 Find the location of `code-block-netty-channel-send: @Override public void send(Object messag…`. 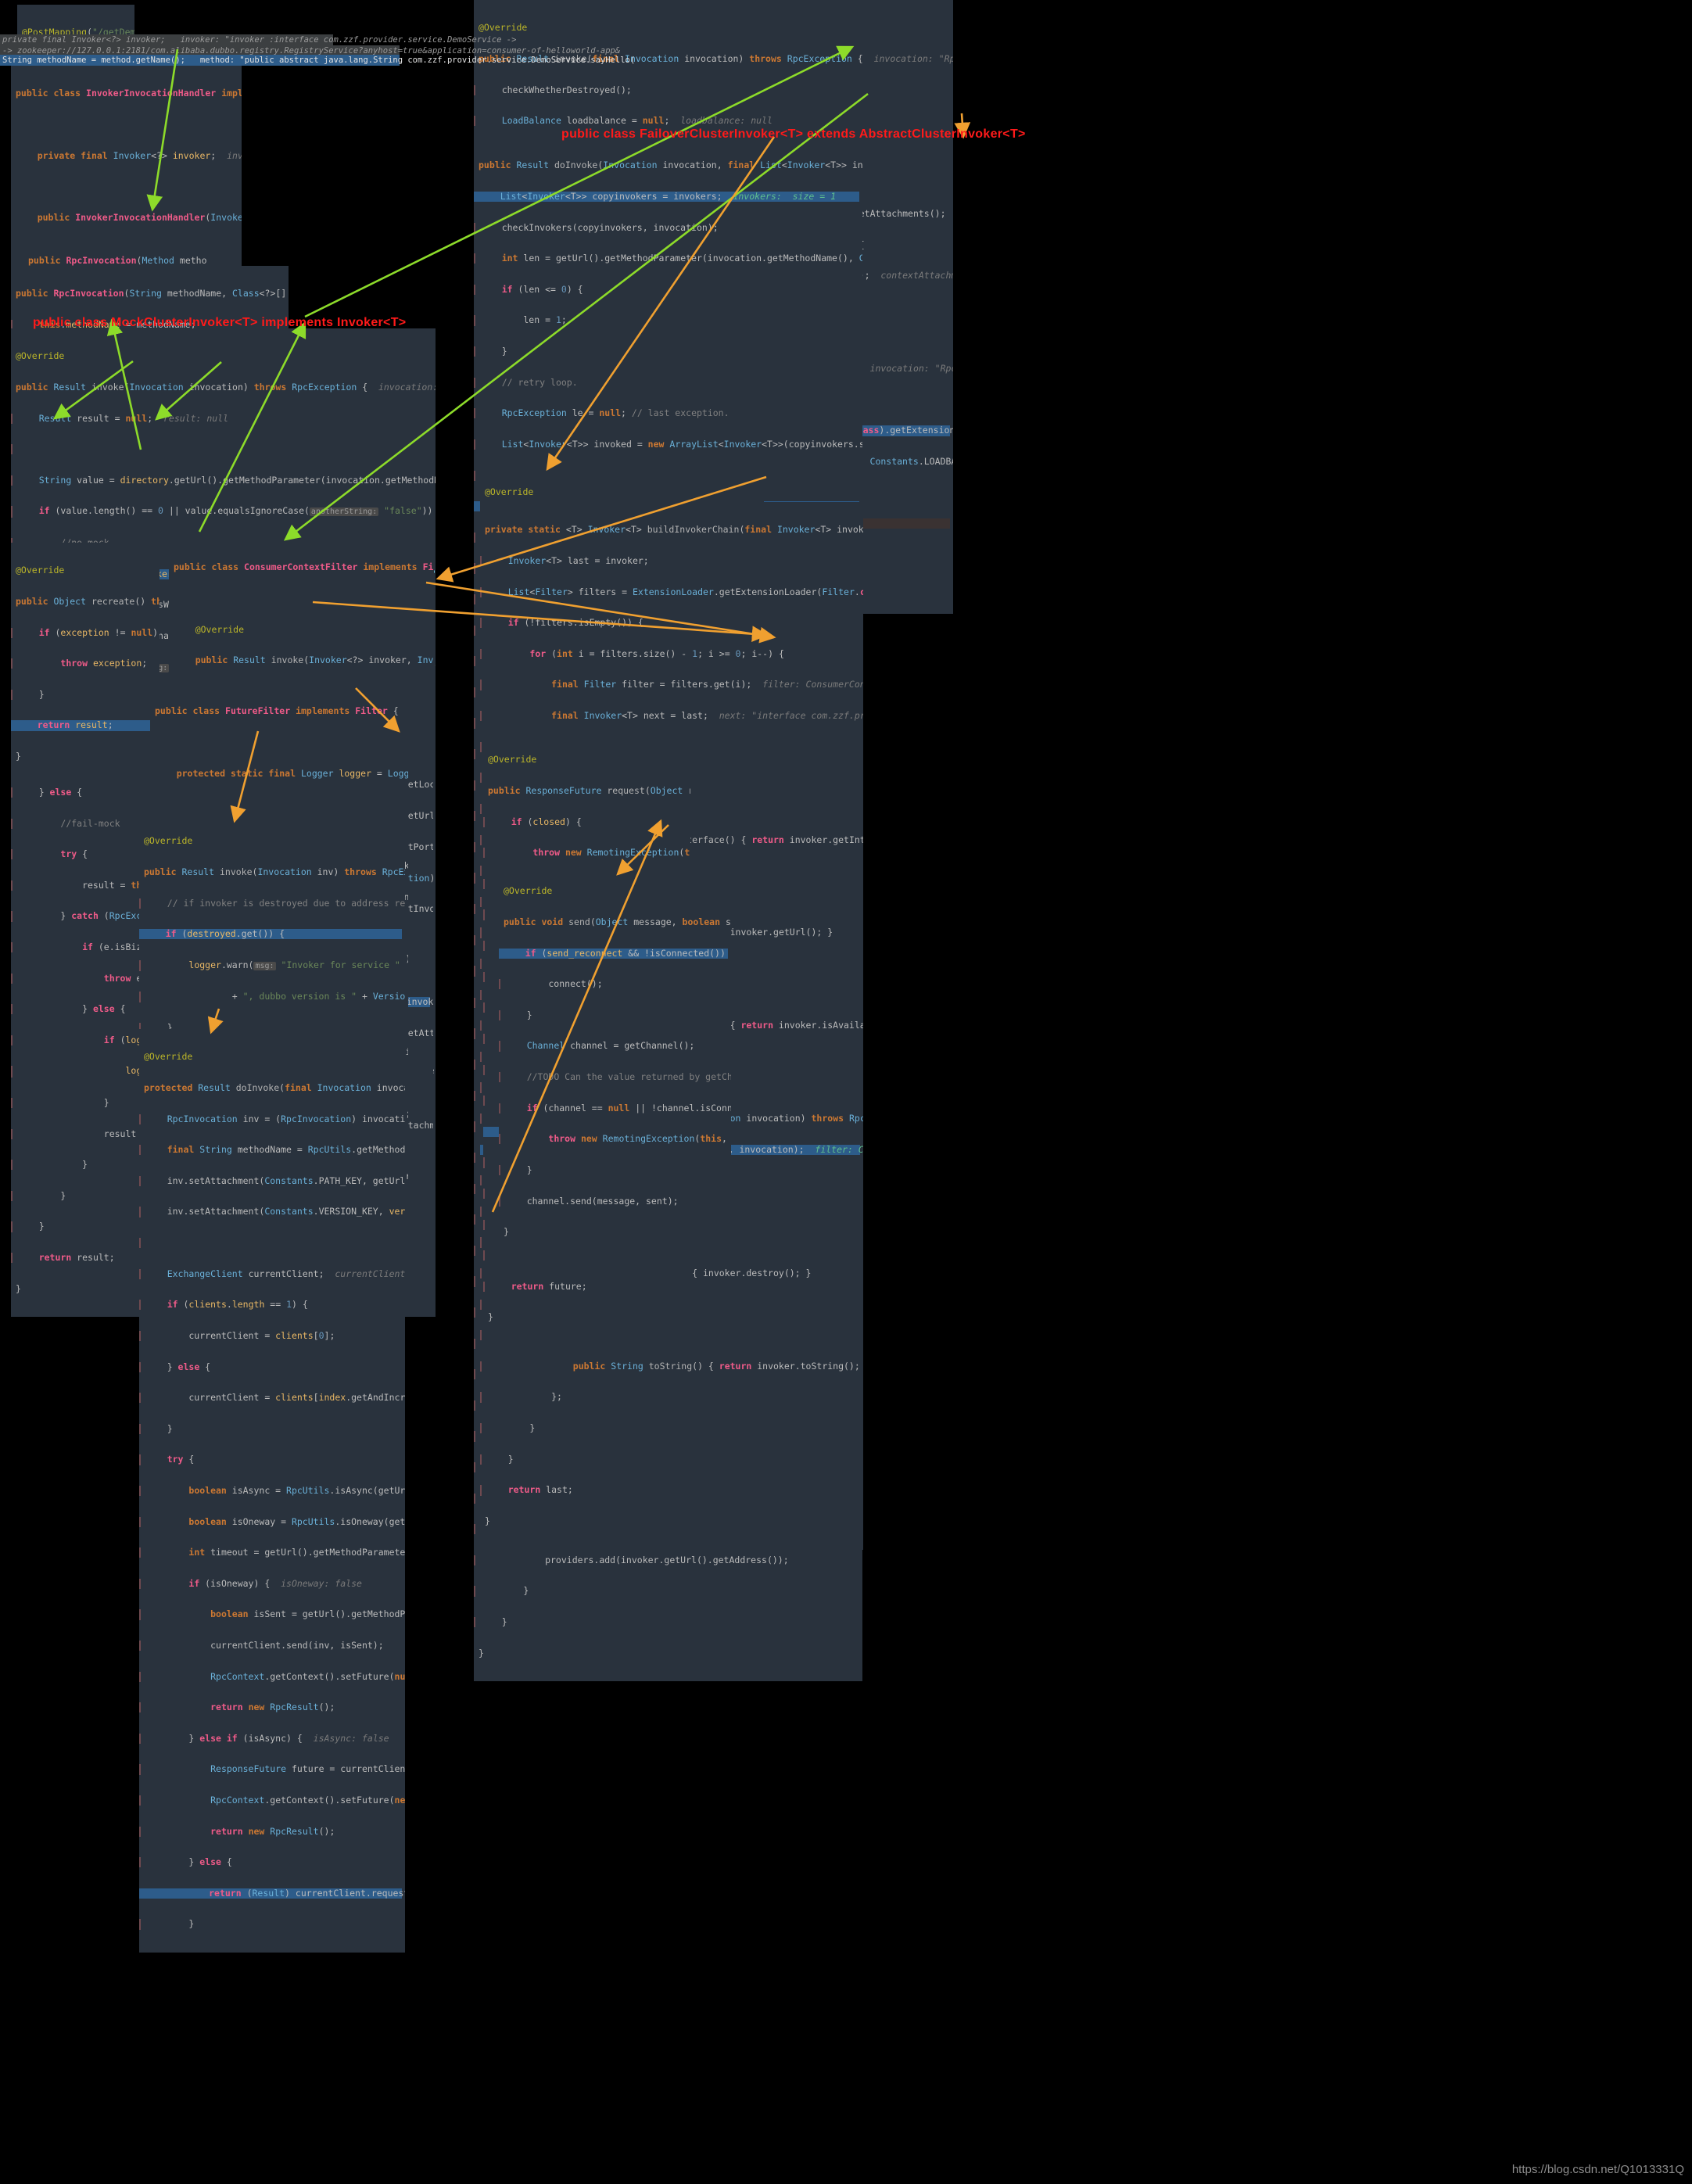

code-block-netty-channel-send: @Override public void send(Object messag… is located at coordinates (615, 1062).